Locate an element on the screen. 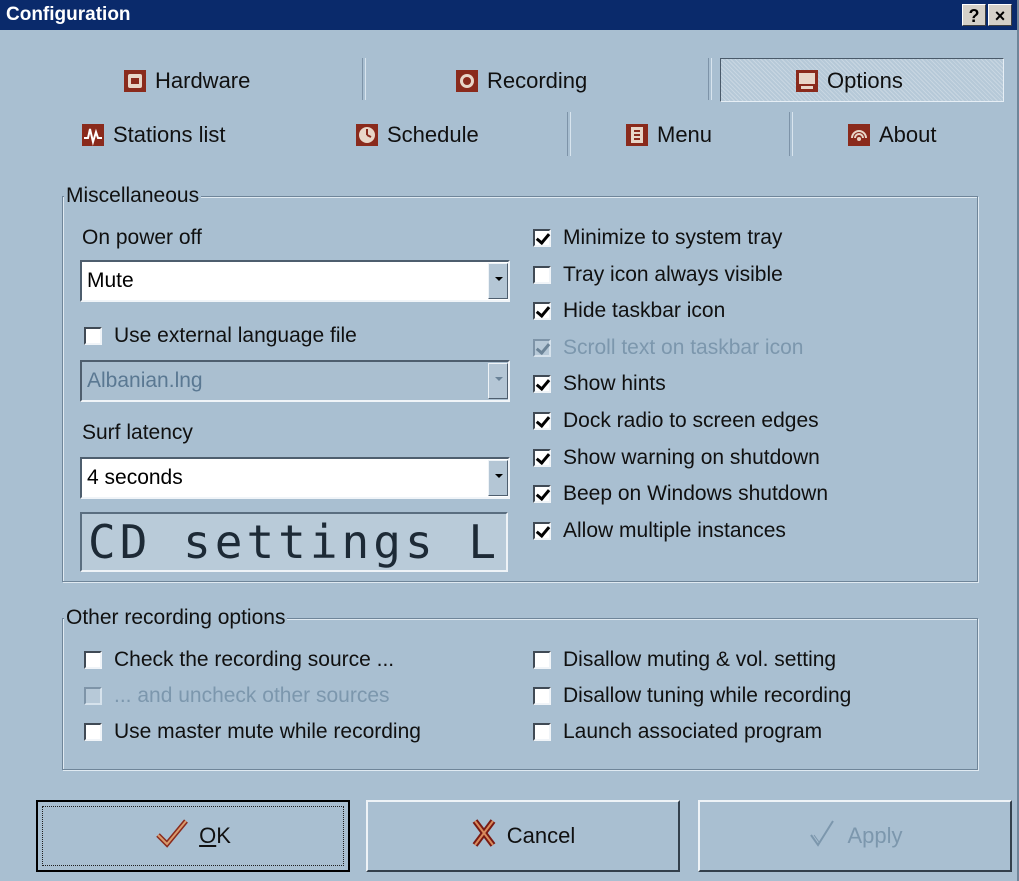 The height and width of the screenshot is (881, 1019). tab-label: Hardware is located at coordinates (203, 80).